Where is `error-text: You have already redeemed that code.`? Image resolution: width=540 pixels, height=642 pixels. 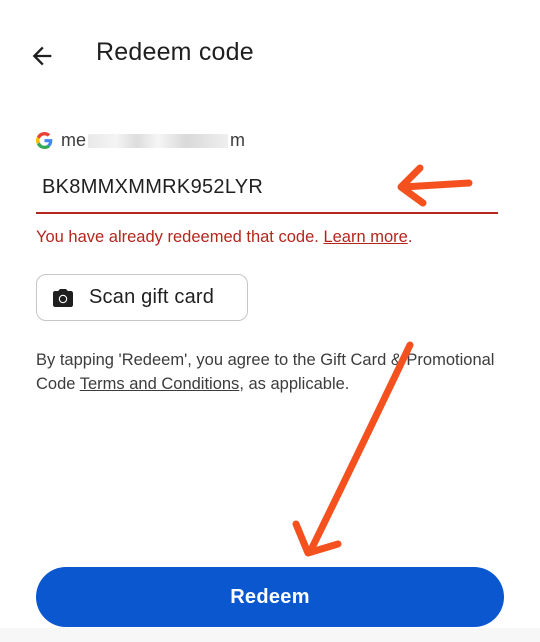 error-text: You have already redeemed that code. is located at coordinates (180, 237).